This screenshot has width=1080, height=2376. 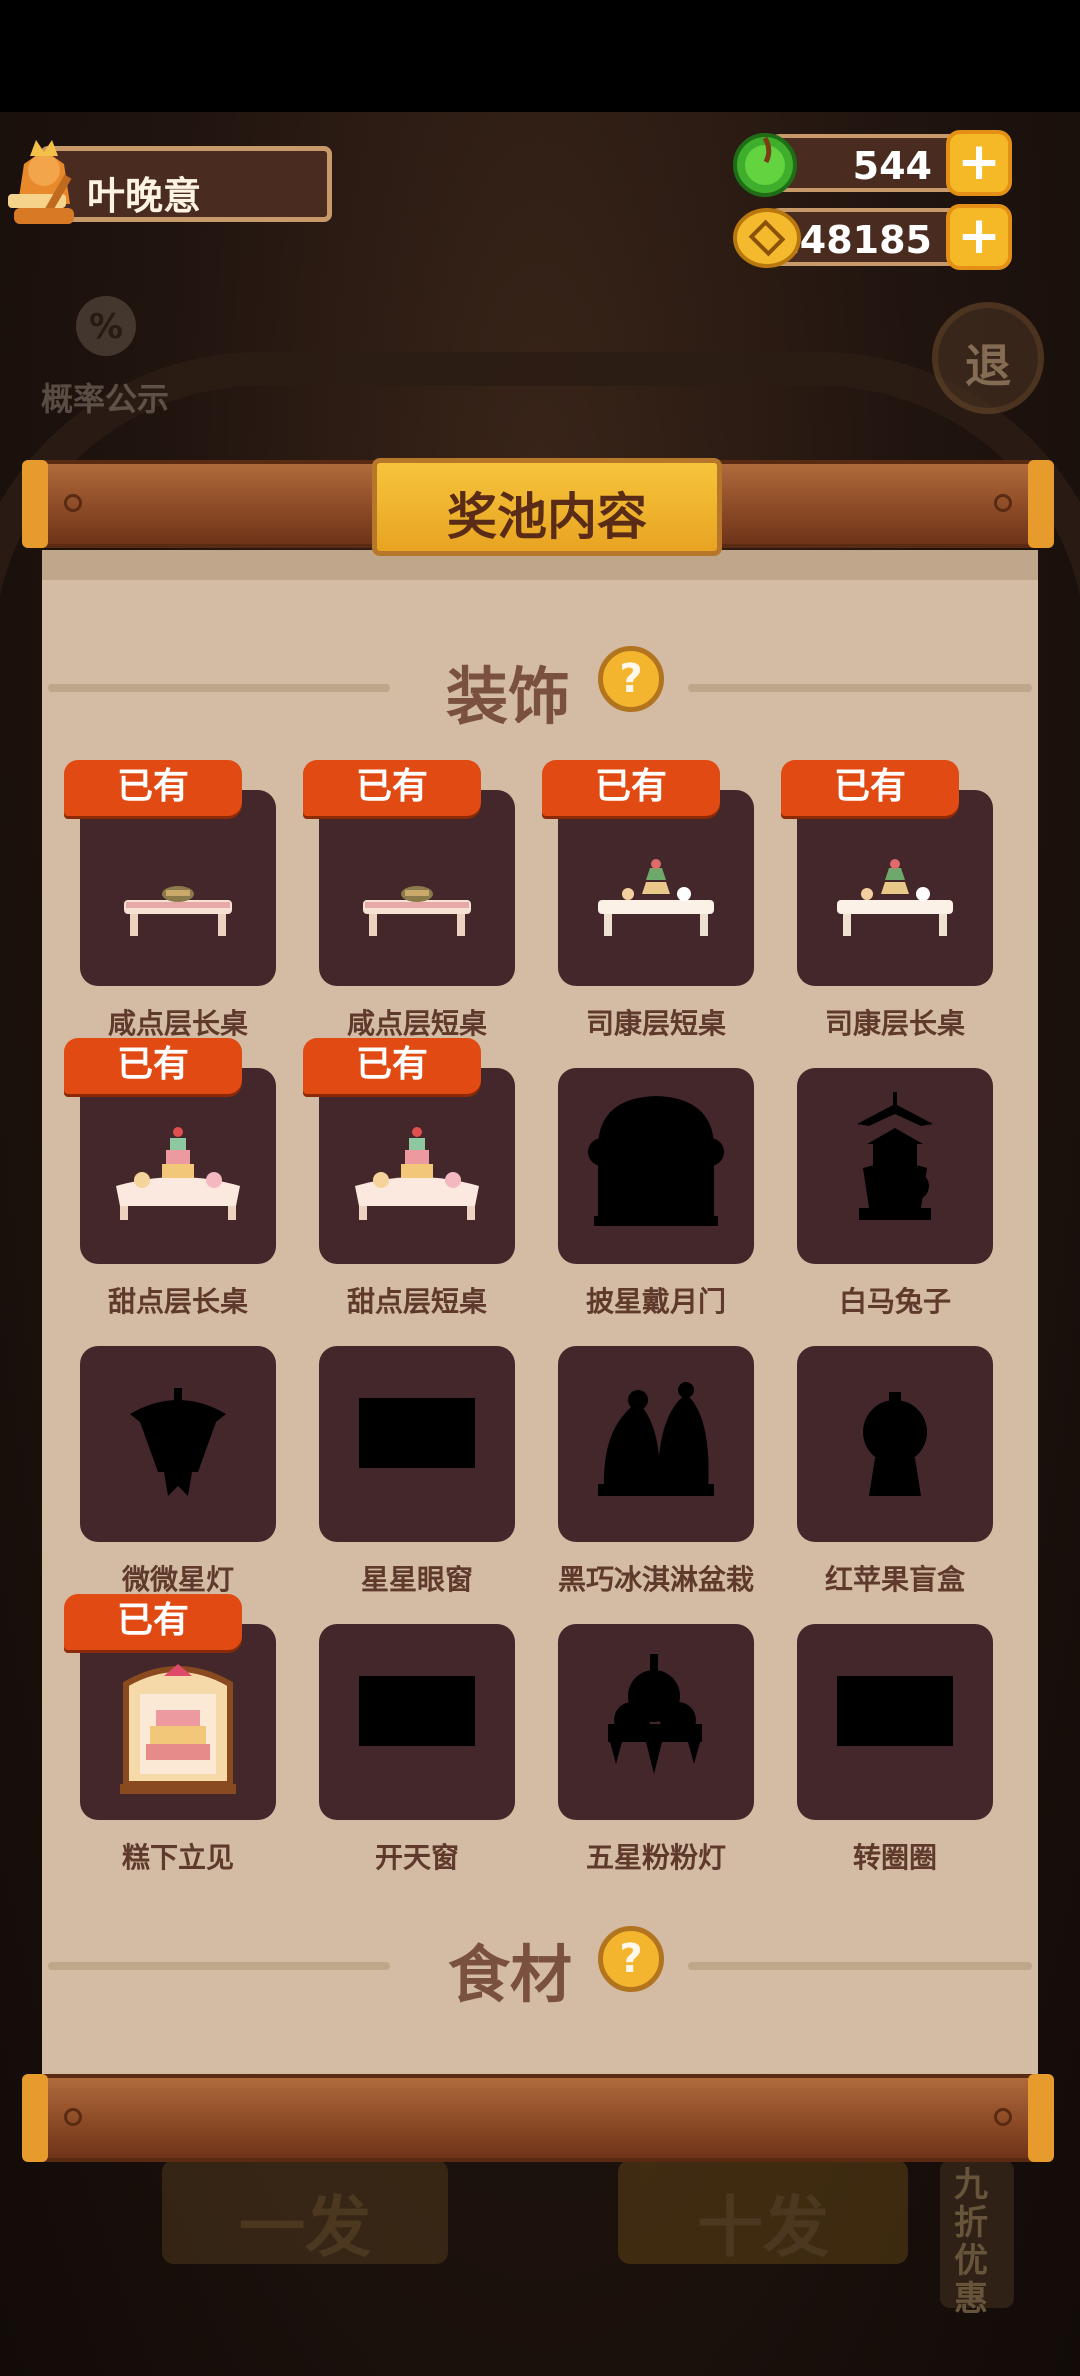 I want to click on item-name: 星星眼窗, so click(x=416, y=1579).